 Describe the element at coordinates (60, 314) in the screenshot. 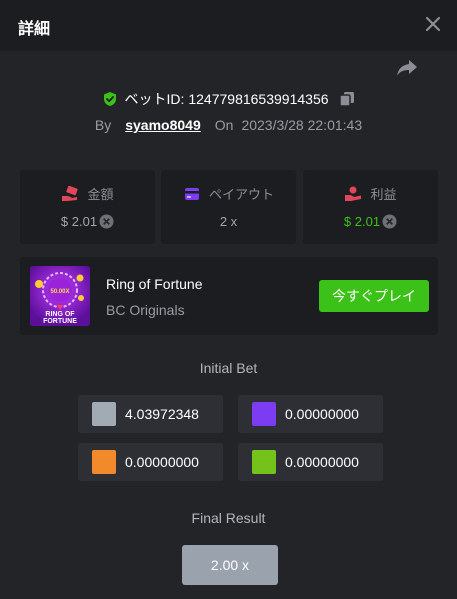

I see `thumb-title-line1: RING OF` at that location.